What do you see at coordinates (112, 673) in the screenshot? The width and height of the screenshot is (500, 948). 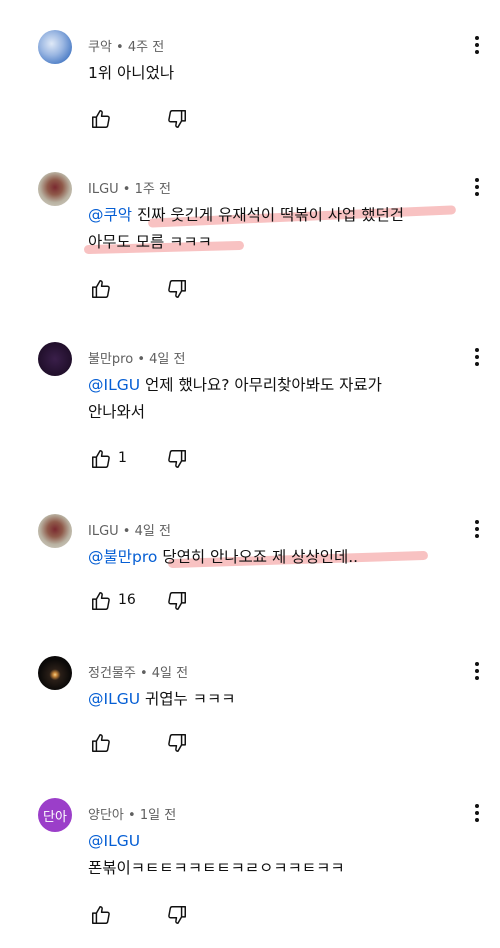 I see `author-name: 정건물주` at bounding box center [112, 673].